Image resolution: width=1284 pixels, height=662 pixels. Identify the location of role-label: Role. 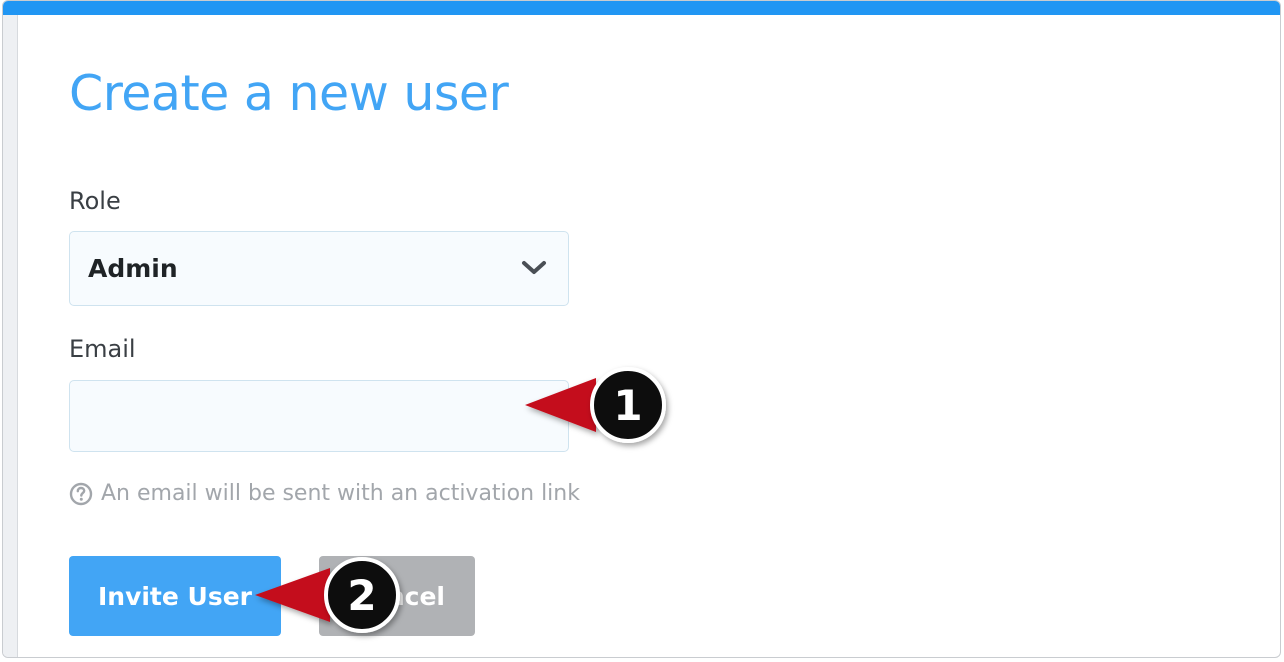
(95, 201).